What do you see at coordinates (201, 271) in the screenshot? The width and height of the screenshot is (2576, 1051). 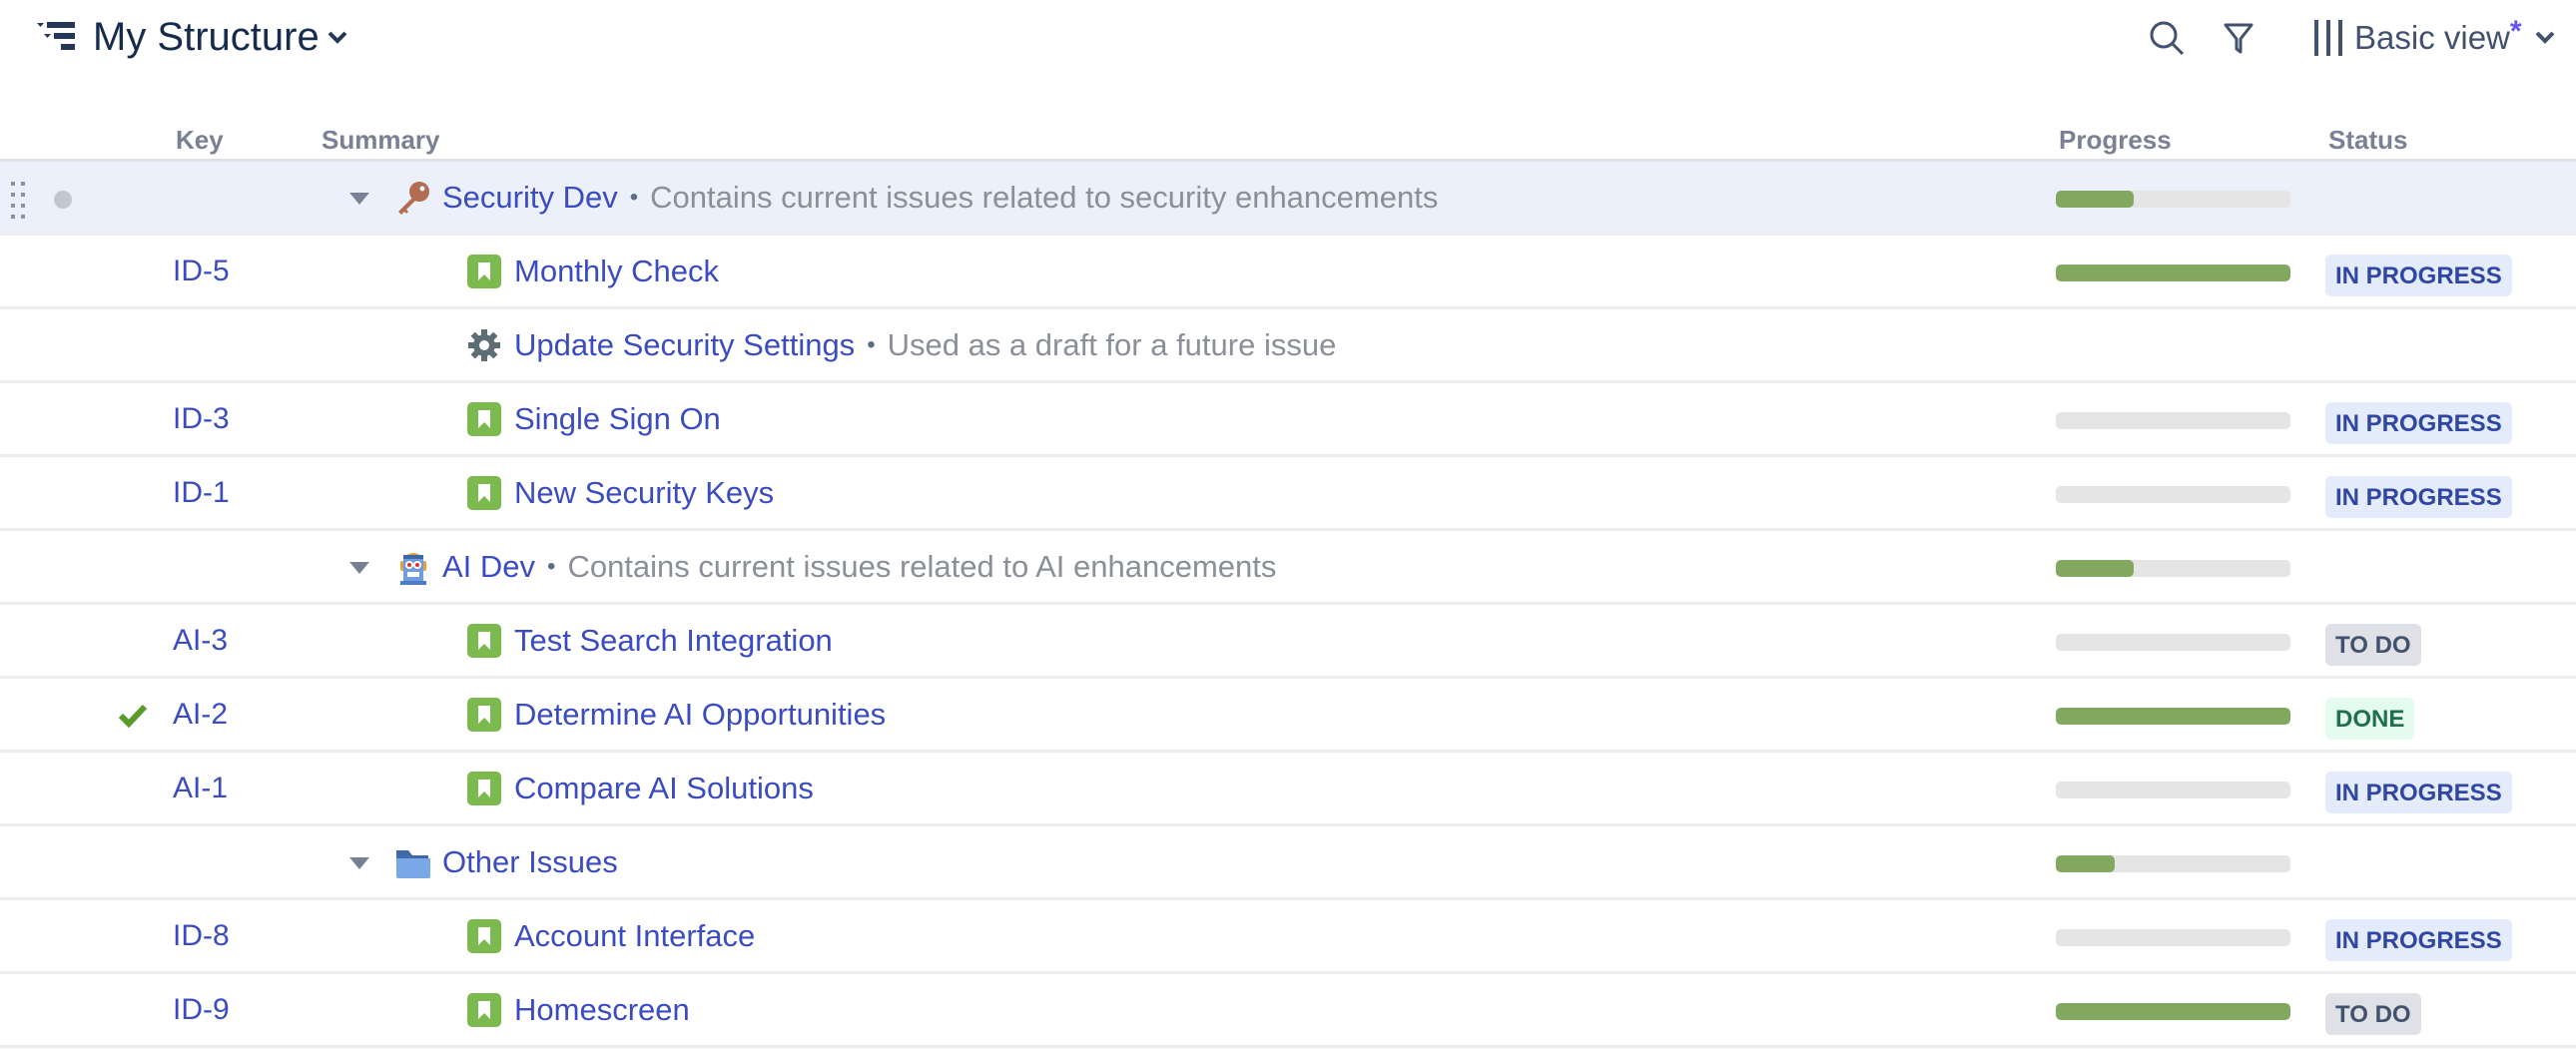 I see `issue-key: ID-5` at bounding box center [201, 271].